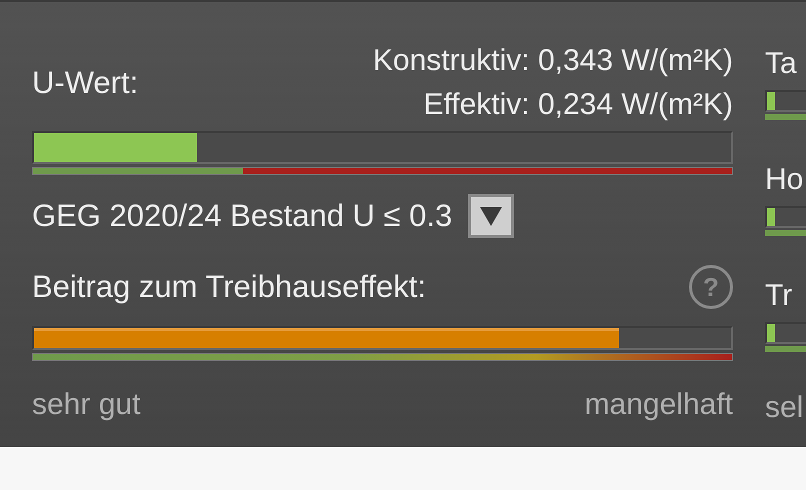  What do you see at coordinates (711, 287) in the screenshot?
I see `help-button: ?` at bounding box center [711, 287].